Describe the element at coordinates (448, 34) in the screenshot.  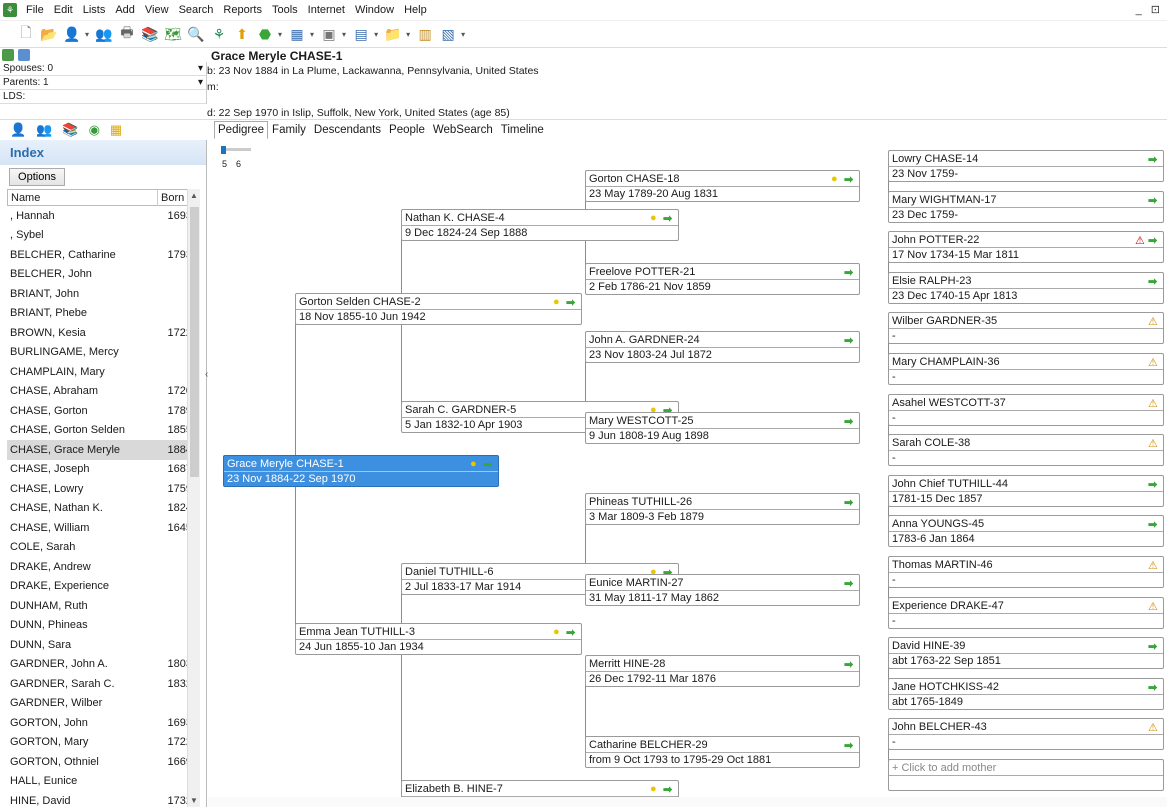
I see `export-icon: ▧` at that location.